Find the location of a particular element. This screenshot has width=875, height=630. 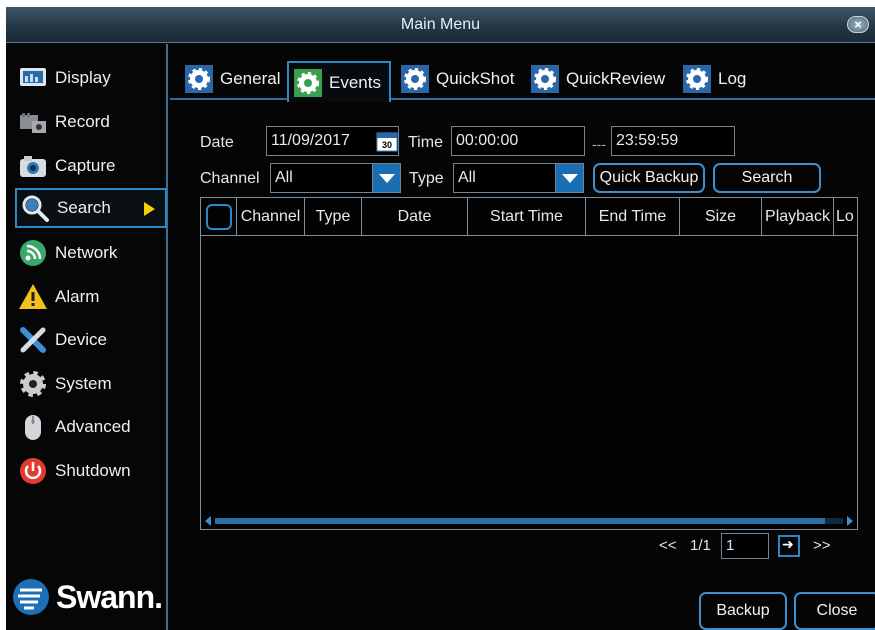

date-value: 11/09/2017 is located at coordinates (310, 140).